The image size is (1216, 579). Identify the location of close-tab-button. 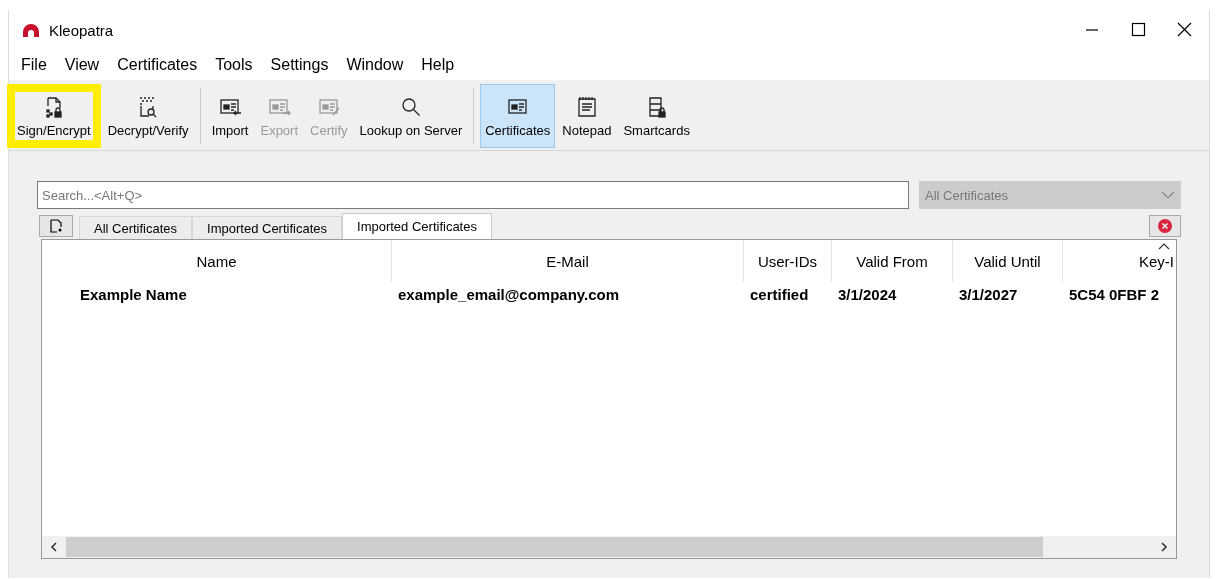
(1165, 226).